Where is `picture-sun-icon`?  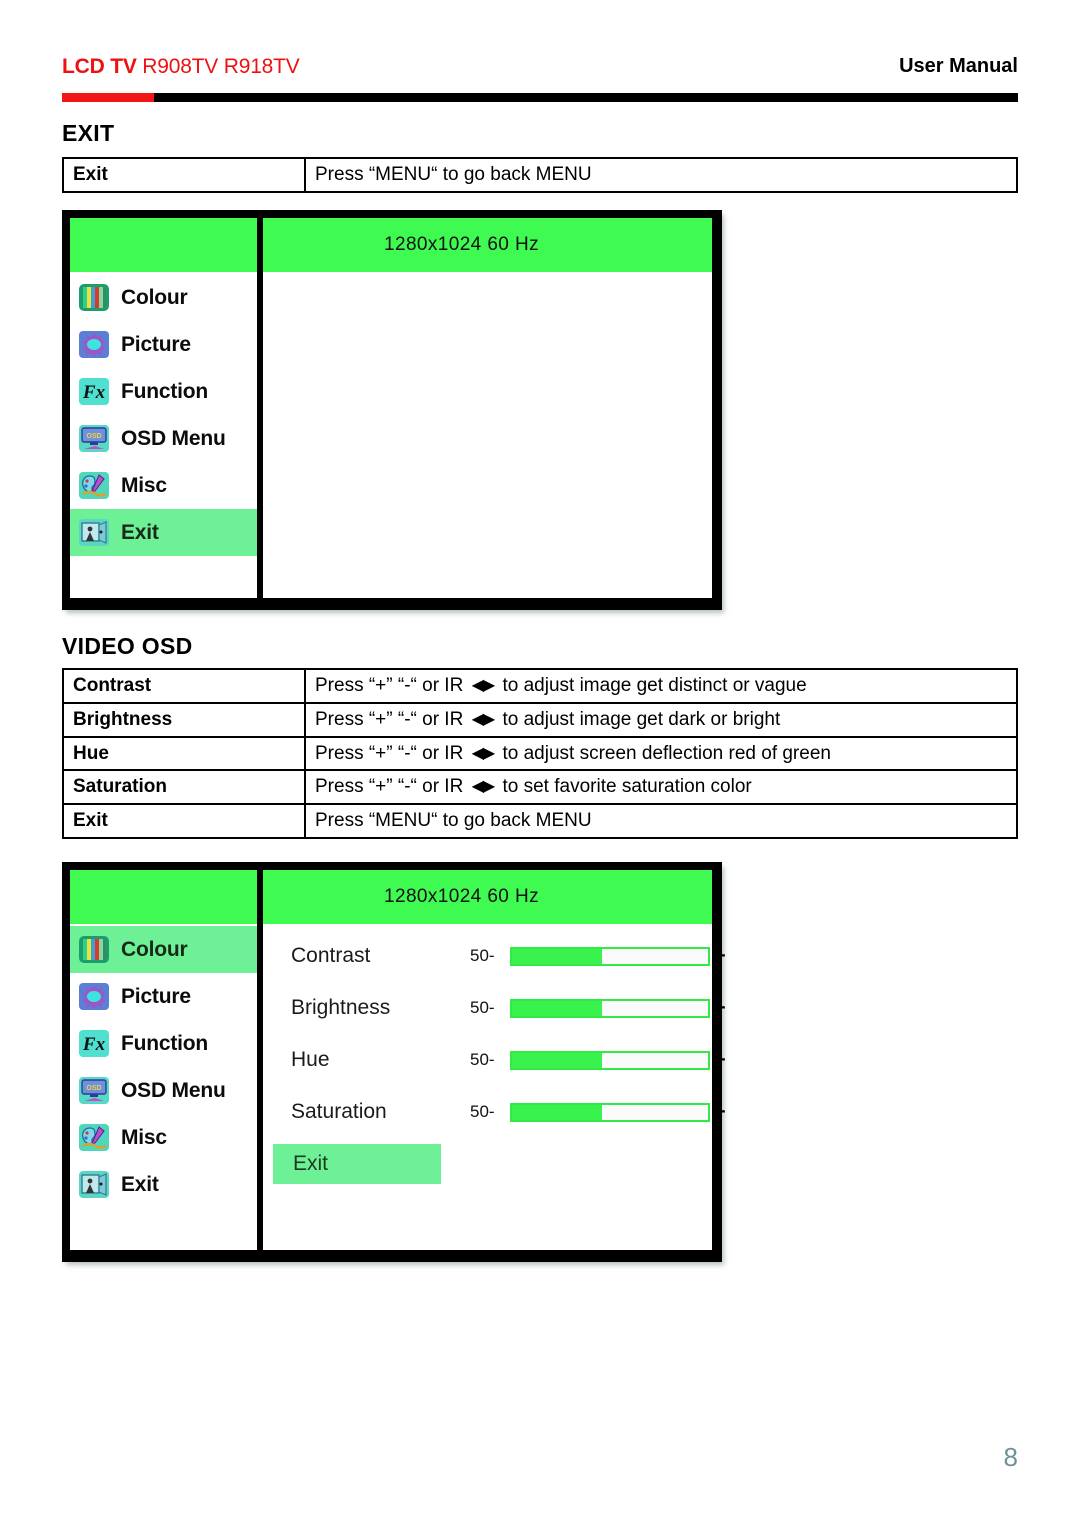 picture-sun-icon is located at coordinates (94, 996).